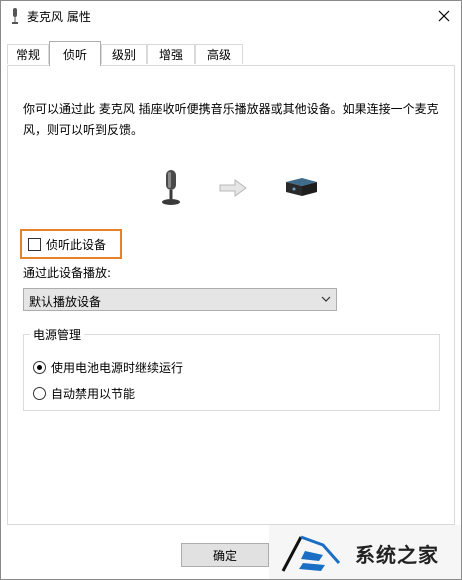 The width and height of the screenshot is (462, 580). I want to click on tab-listen: 侦听, so click(75, 53).